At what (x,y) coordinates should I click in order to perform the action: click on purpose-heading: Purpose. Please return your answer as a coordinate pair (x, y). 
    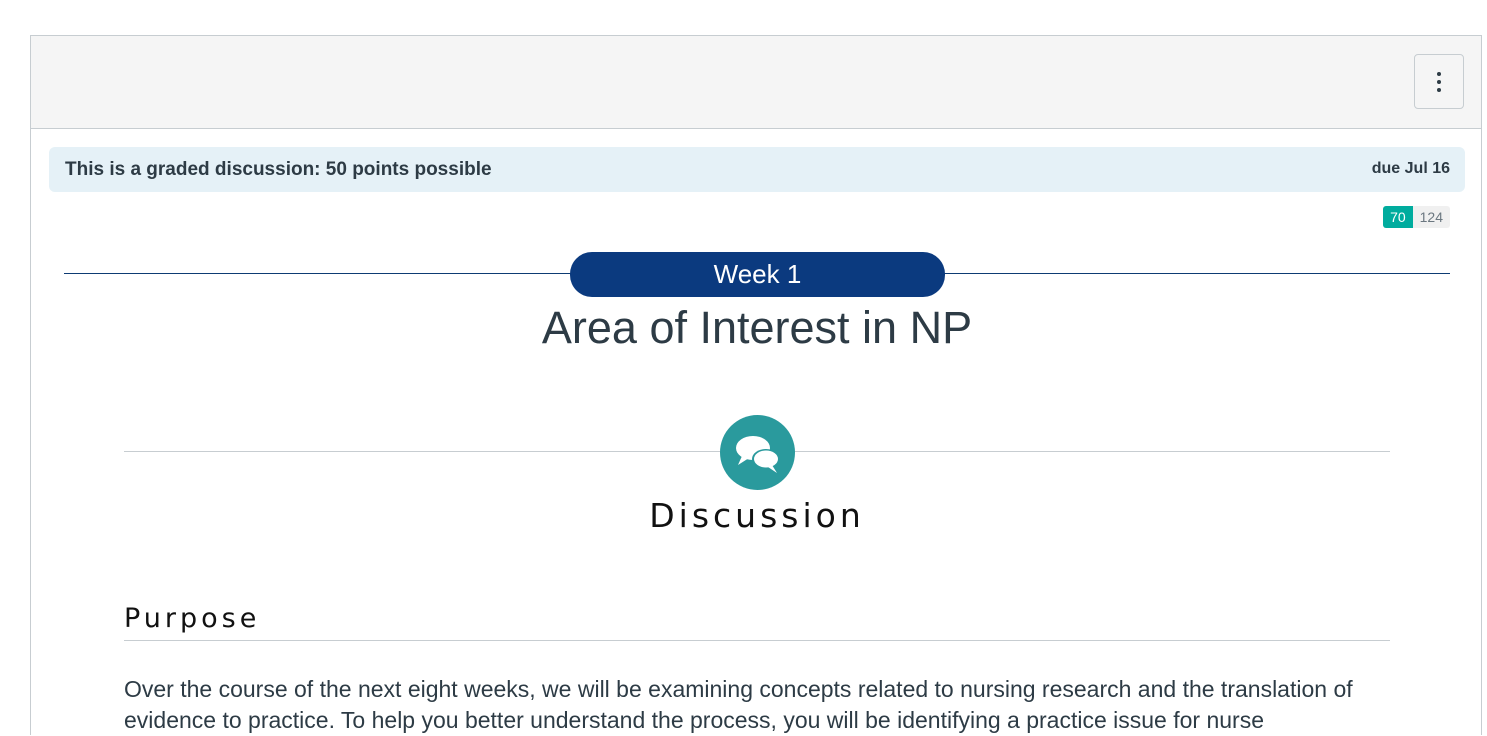
    Looking at the image, I should click on (192, 618).